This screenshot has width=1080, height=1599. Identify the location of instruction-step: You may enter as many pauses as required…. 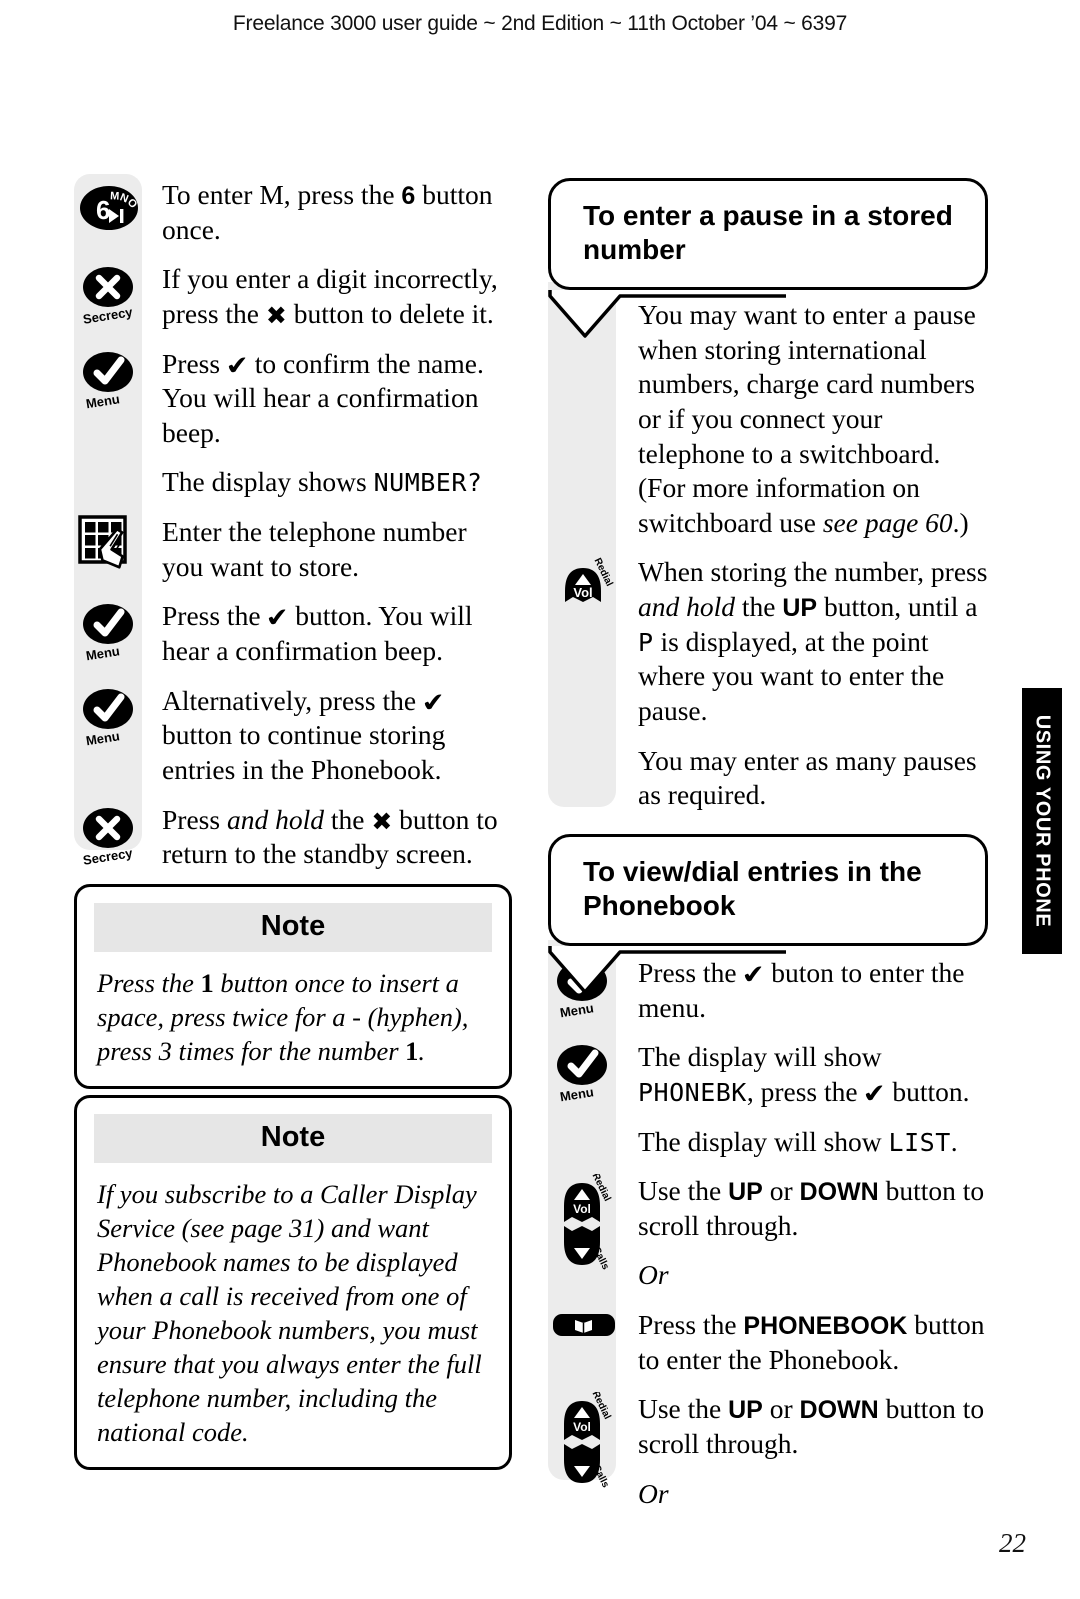
(769, 778).